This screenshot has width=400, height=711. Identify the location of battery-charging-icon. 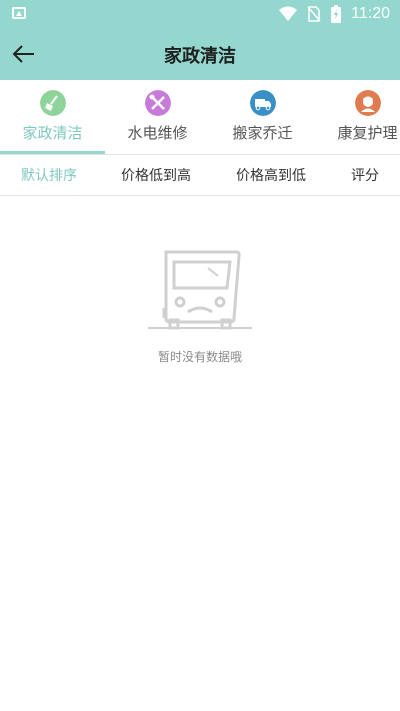
(336, 14).